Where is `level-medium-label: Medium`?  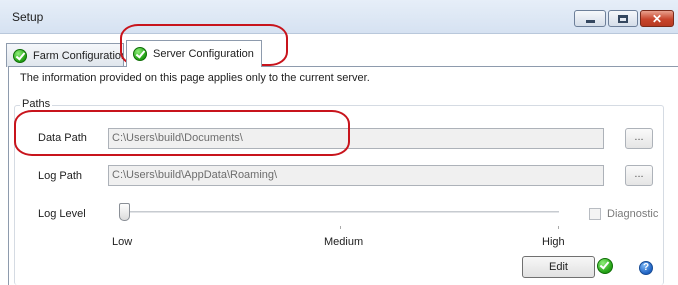
level-medium-label: Medium is located at coordinates (344, 242).